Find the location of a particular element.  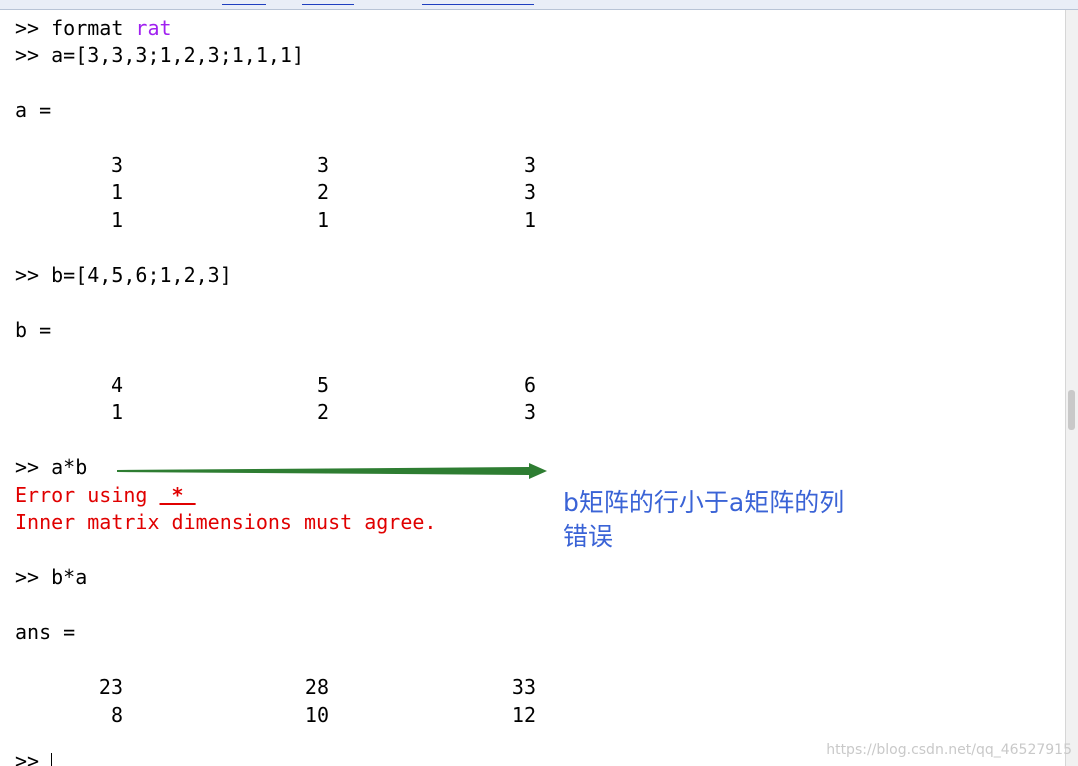

command-text: format is located at coordinates (93, 28).